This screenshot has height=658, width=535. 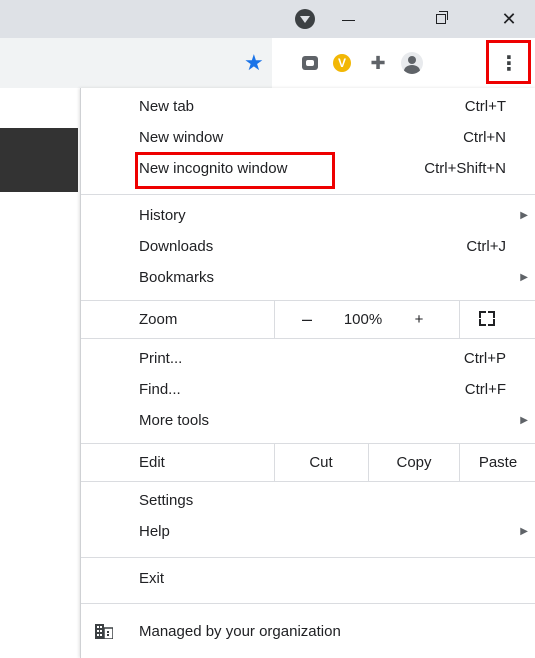 What do you see at coordinates (308, 168) in the screenshot?
I see `menu-item-new-incognito-window: New incognito window Ctrl+Shift+N` at bounding box center [308, 168].